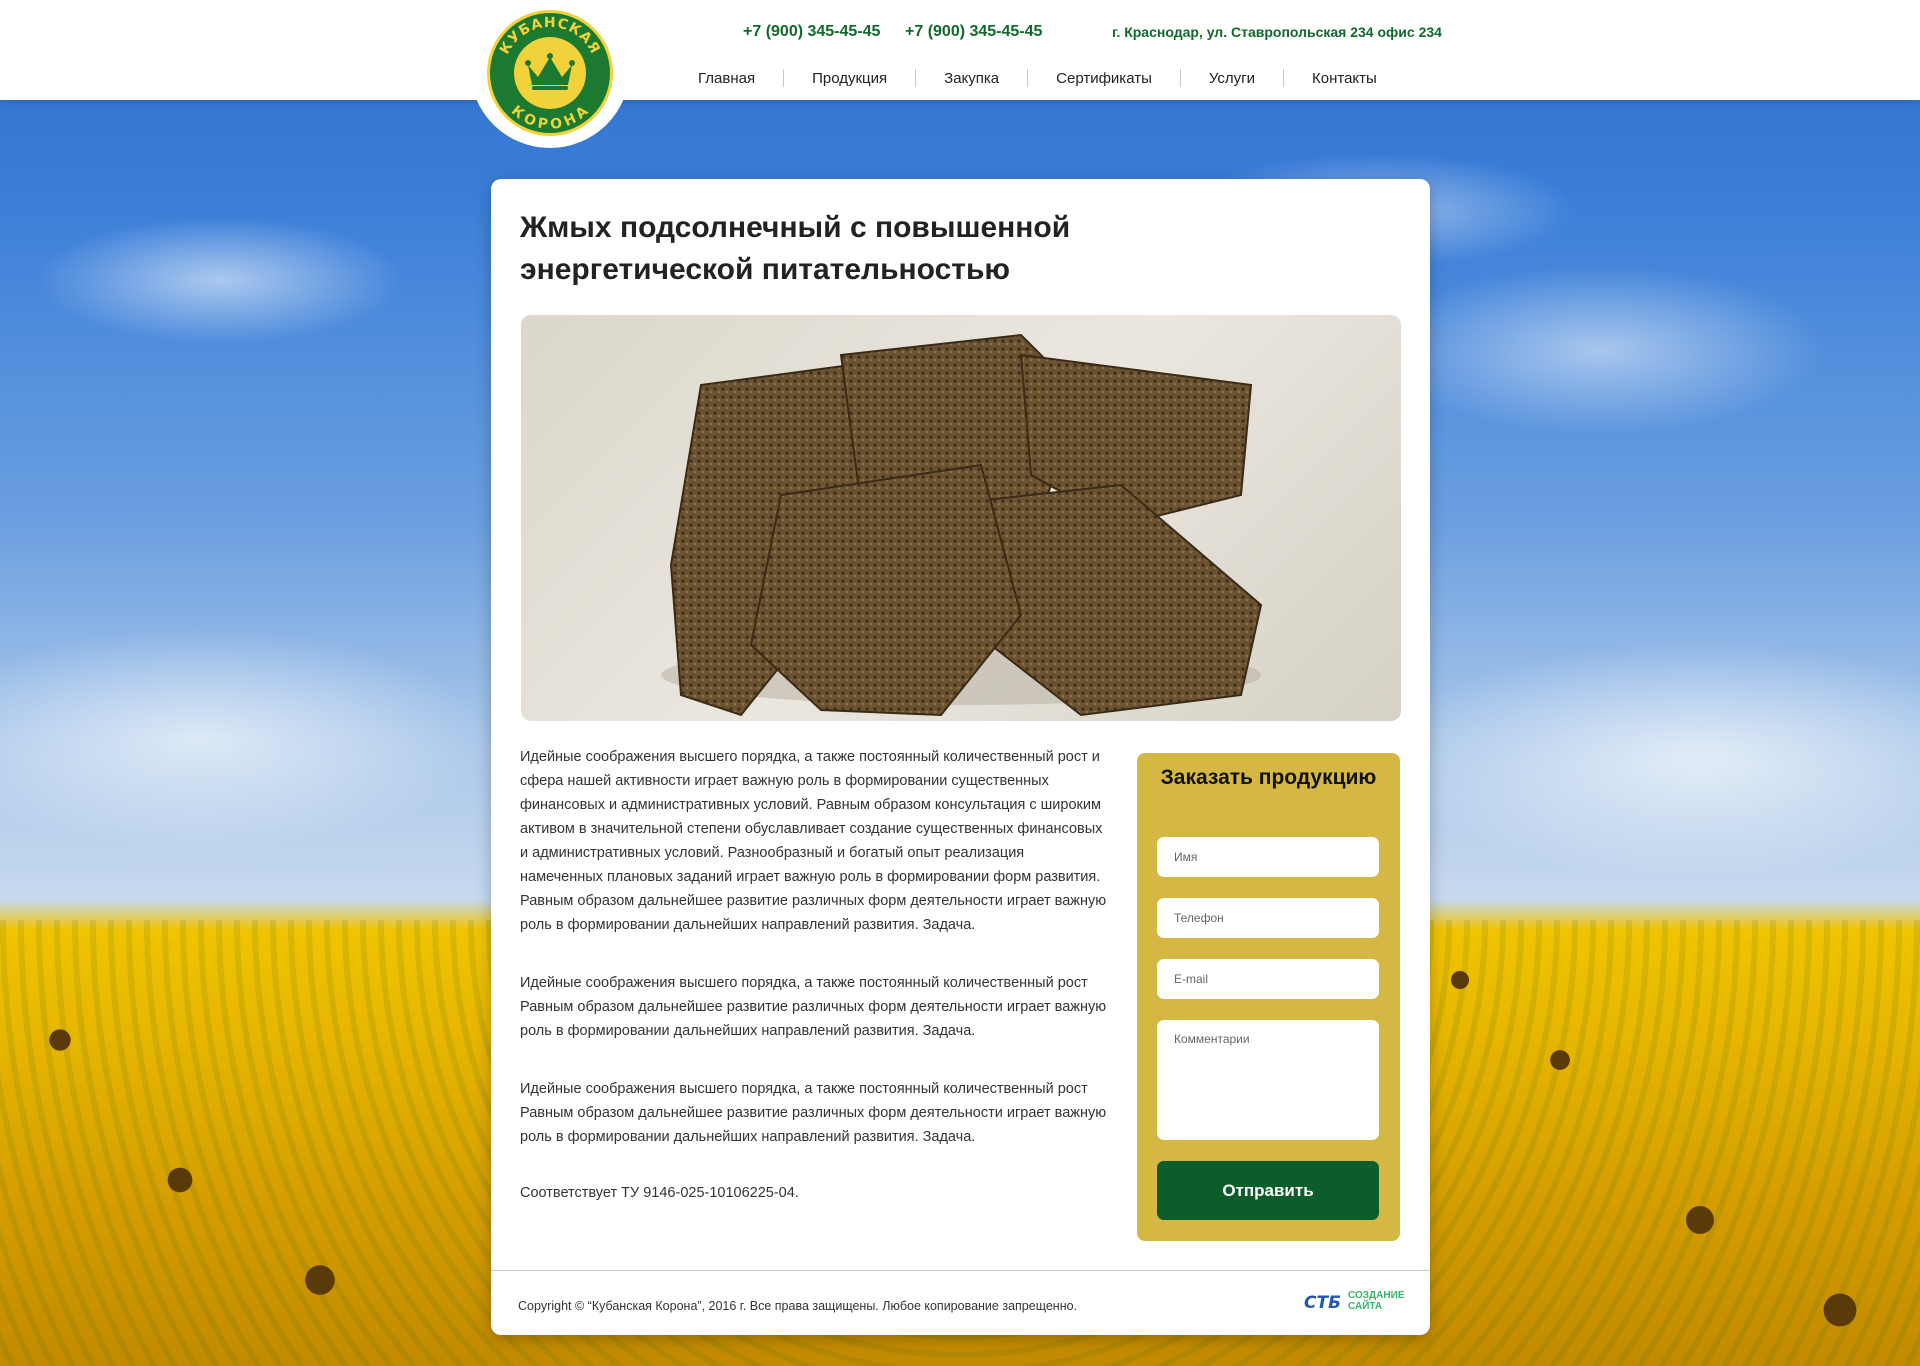  Describe the element at coordinates (849, 78) in the screenshot. I see `nav-item-products: Продукция` at that location.